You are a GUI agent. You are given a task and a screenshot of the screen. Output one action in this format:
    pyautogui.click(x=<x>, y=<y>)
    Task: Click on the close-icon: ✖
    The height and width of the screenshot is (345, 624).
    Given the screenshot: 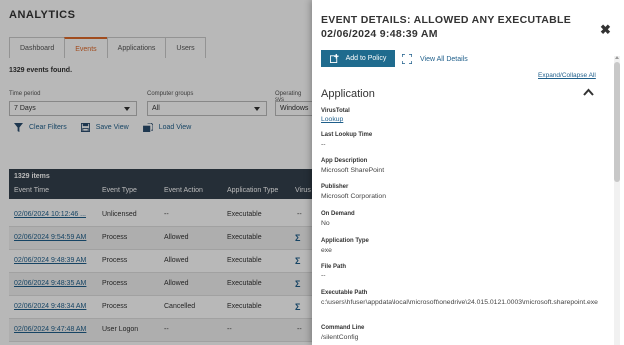 What is the action you would take?
    pyautogui.click(x=605, y=30)
    